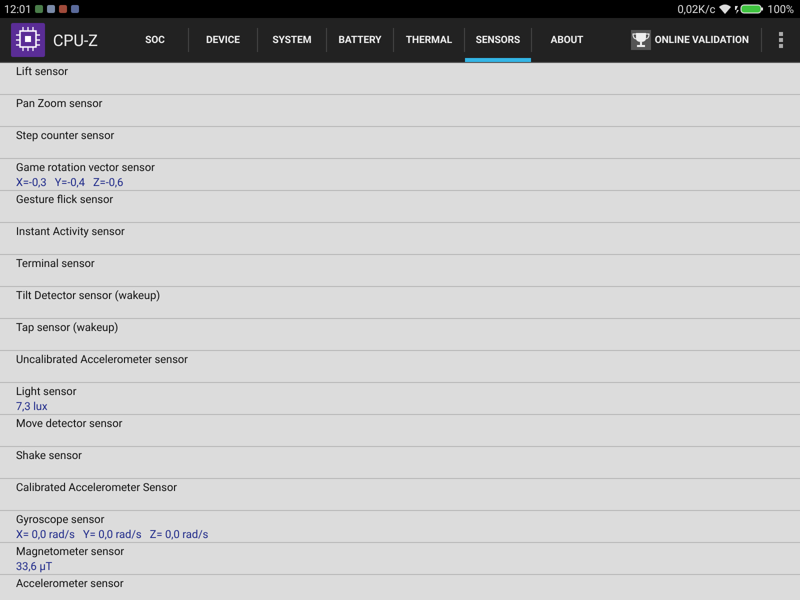  What do you see at coordinates (35, 566) in the screenshot?
I see `sensor-reading: 33,6 µT` at bounding box center [35, 566].